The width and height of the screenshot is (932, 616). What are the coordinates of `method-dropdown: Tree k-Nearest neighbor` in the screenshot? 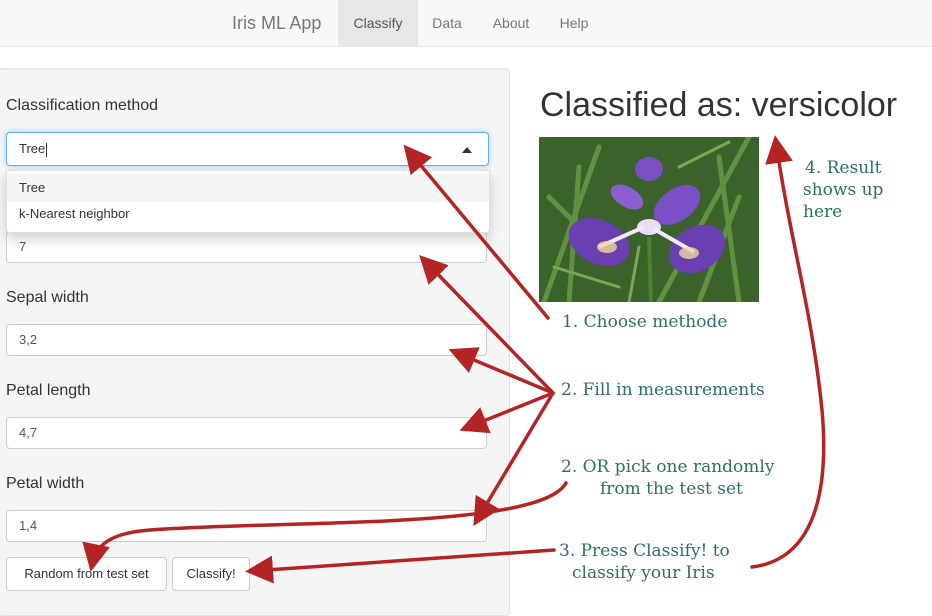 It's located at (248, 201).